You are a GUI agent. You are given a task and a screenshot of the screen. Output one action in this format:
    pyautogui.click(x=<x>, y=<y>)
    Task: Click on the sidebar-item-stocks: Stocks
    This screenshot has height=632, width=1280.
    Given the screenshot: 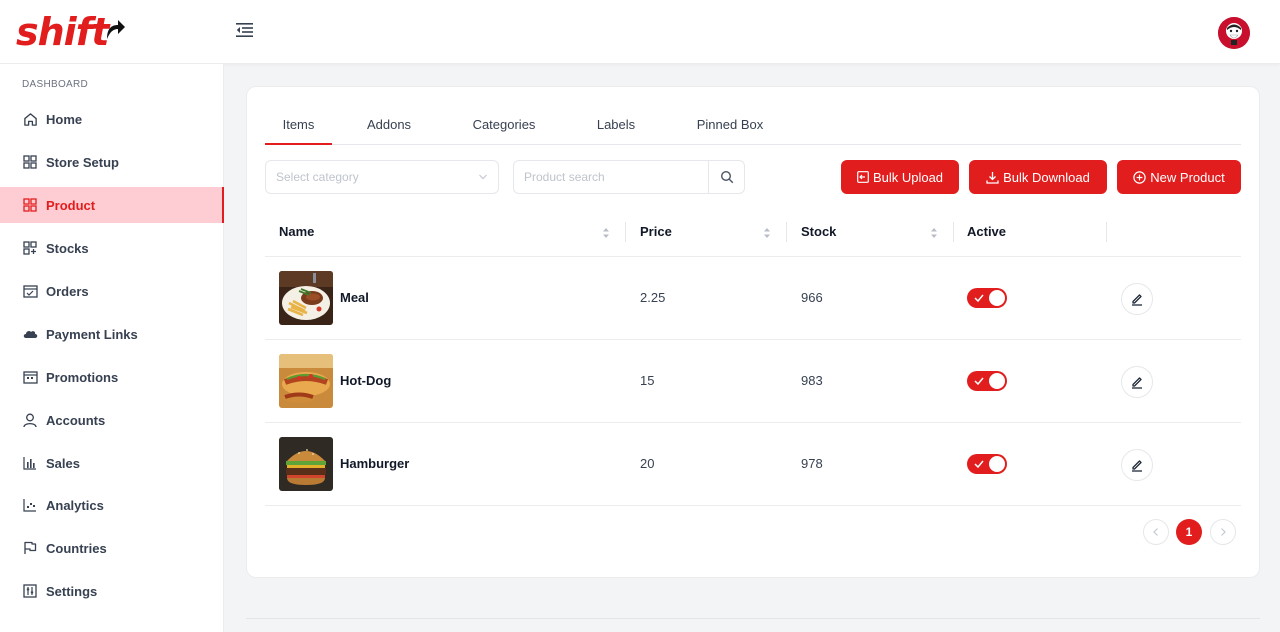 What is the action you would take?
    pyautogui.click(x=112, y=248)
    